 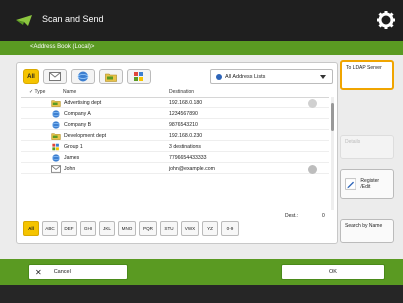 I want to click on sort-check-icon: ✓, so click(x=31, y=92).